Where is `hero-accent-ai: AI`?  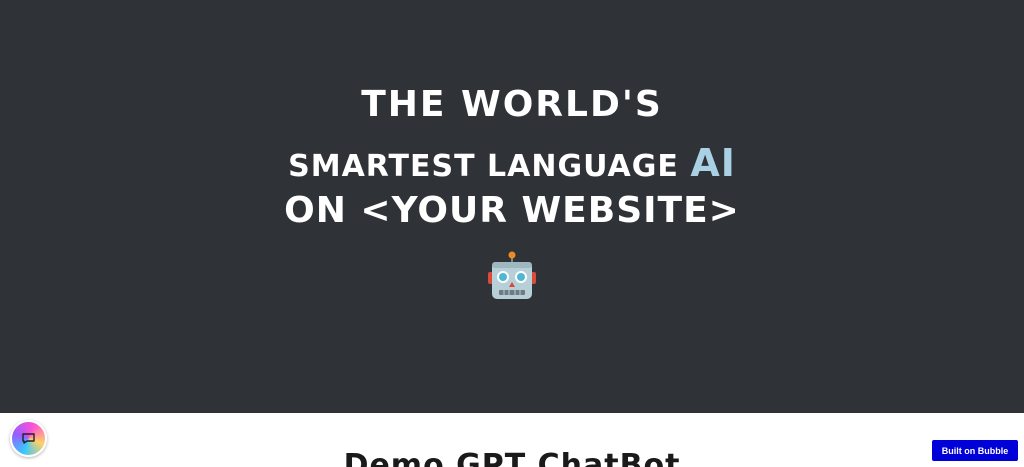 hero-accent-ai: AI is located at coordinates (713, 163).